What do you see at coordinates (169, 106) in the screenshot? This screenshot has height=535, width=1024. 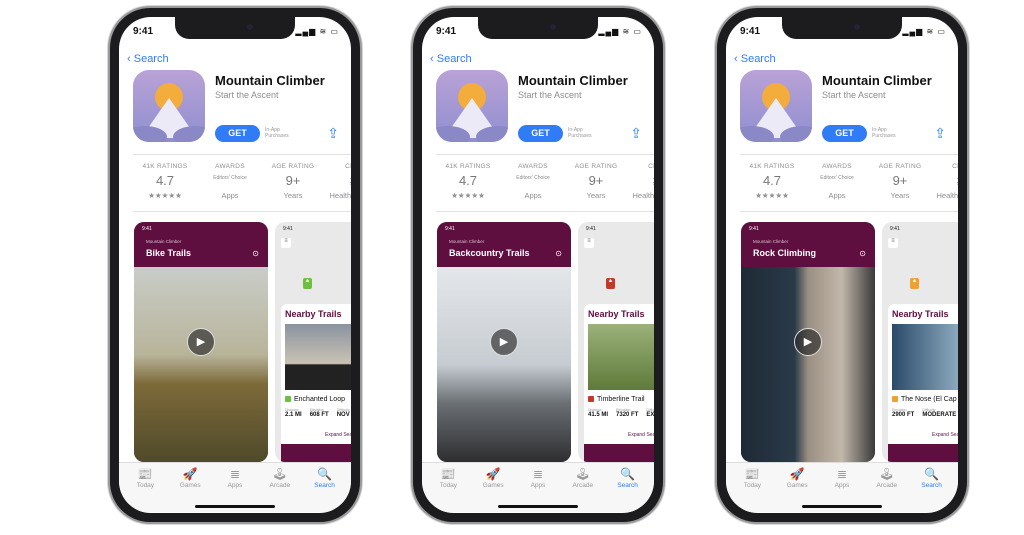 I see `app-icon` at bounding box center [169, 106].